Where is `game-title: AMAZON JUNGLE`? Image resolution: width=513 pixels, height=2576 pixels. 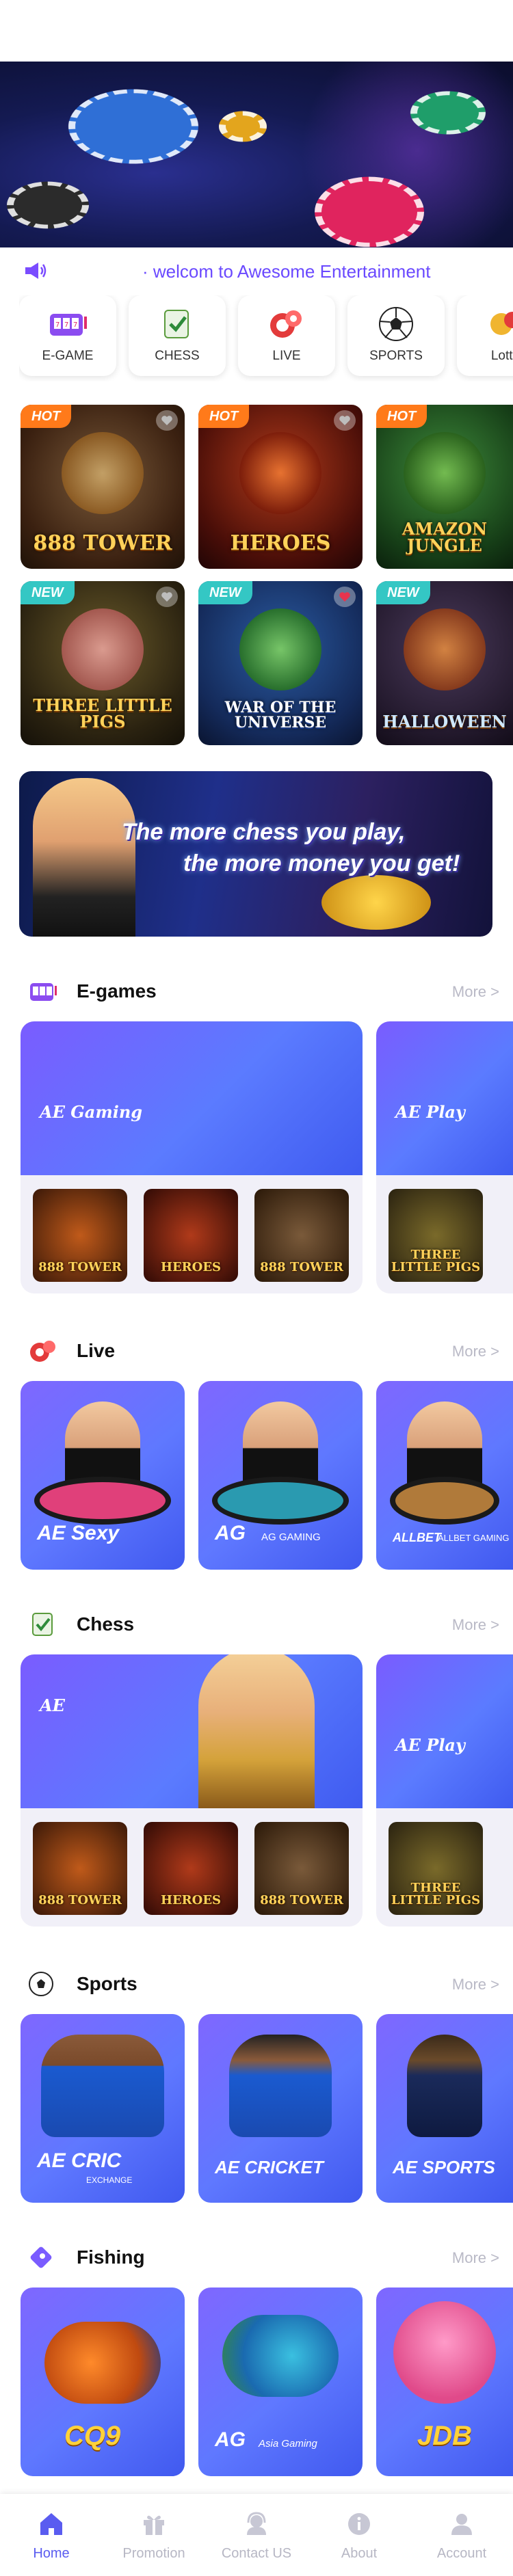
game-title: AMAZON JUNGLE is located at coordinates (445, 537).